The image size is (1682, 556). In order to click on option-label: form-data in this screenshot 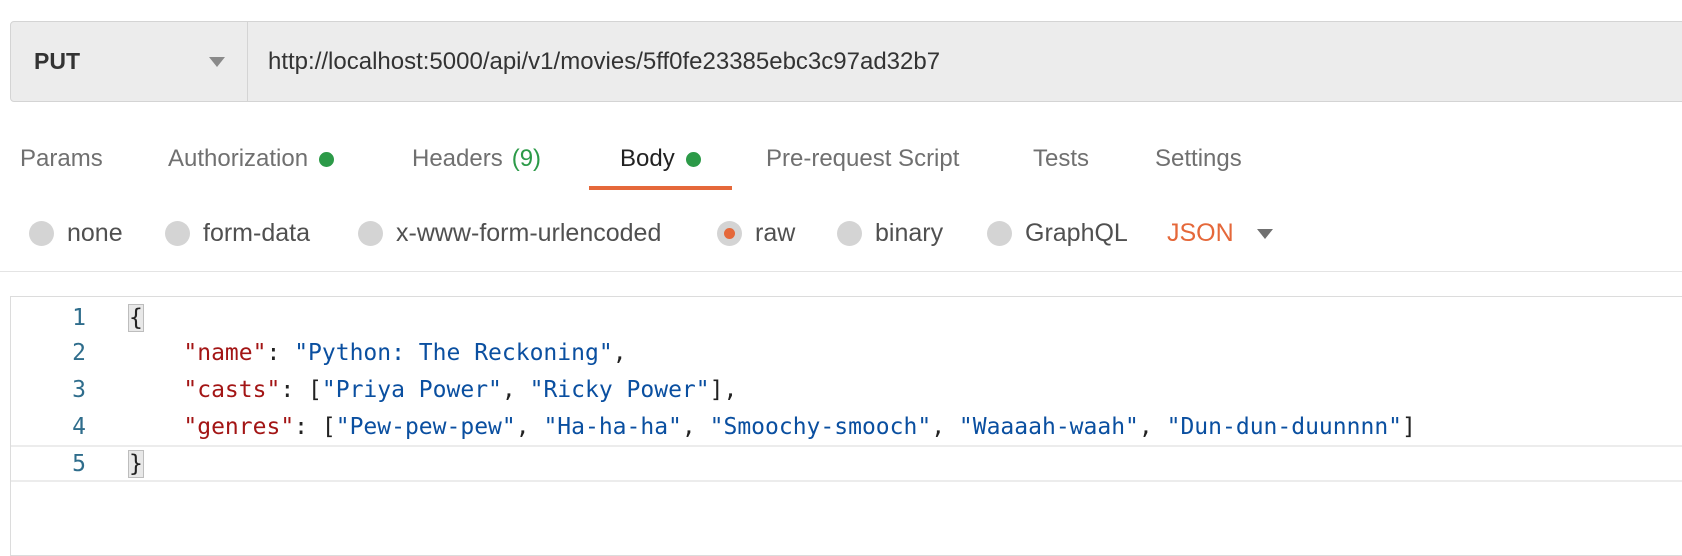, I will do `click(256, 232)`.